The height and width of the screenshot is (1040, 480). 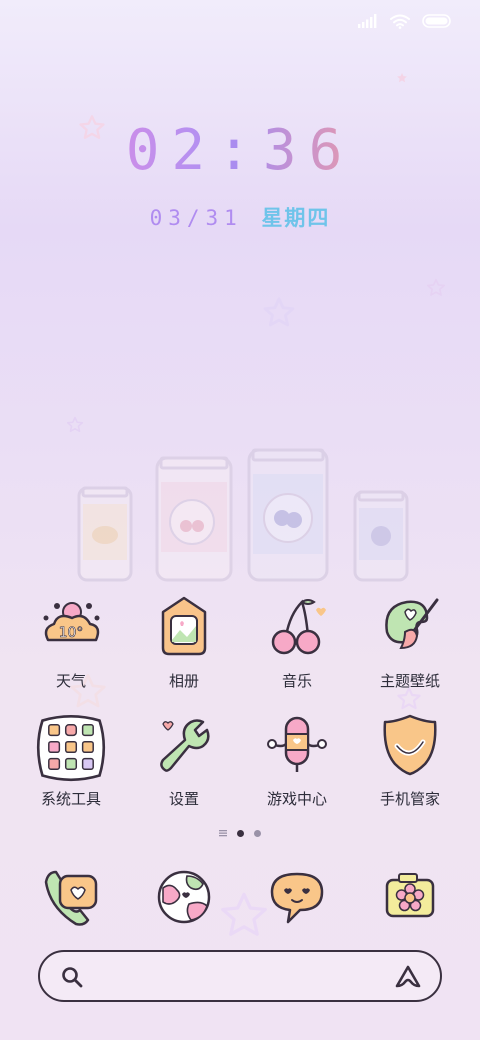 What do you see at coordinates (409, 681) in the screenshot?
I see `app-label: 主题壁纸` at bounding box center [409, 681].